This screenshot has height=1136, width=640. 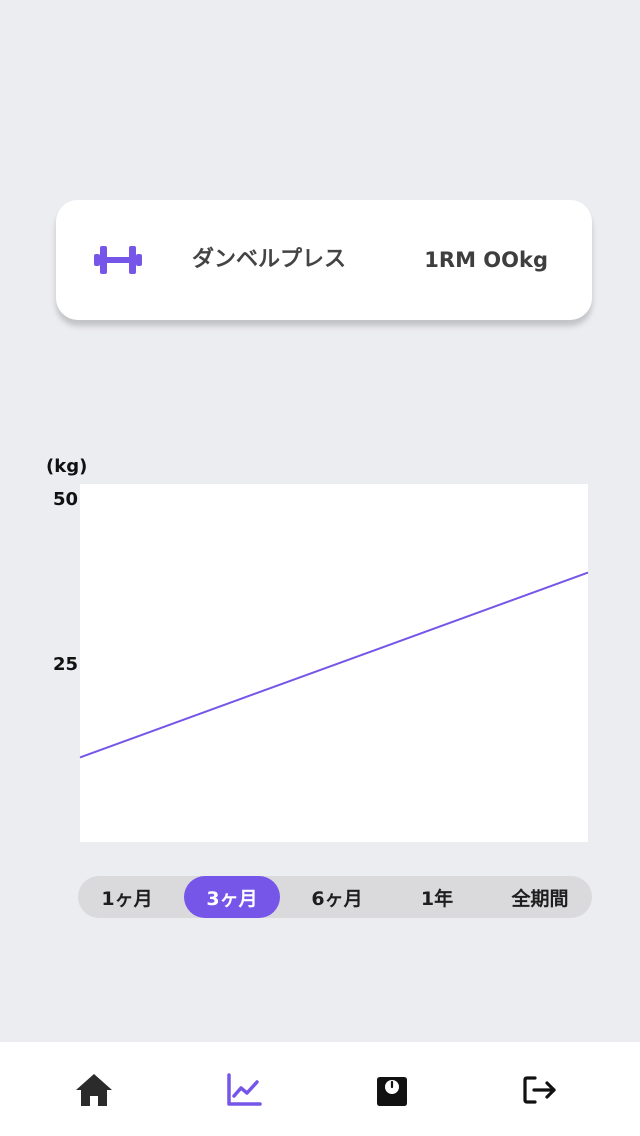 I want to click on tab-chart, so click(x=244, y=1090).